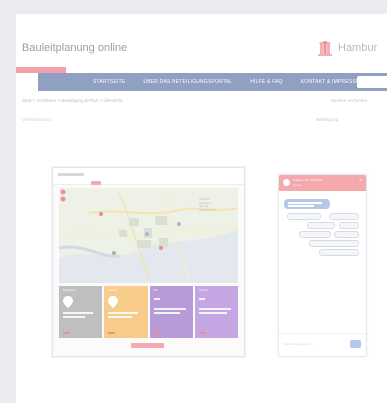 The image size is (387, 403). Describe the element at coordinates (155, 290) in the screenshot. I see `card-title: Info` at that location.